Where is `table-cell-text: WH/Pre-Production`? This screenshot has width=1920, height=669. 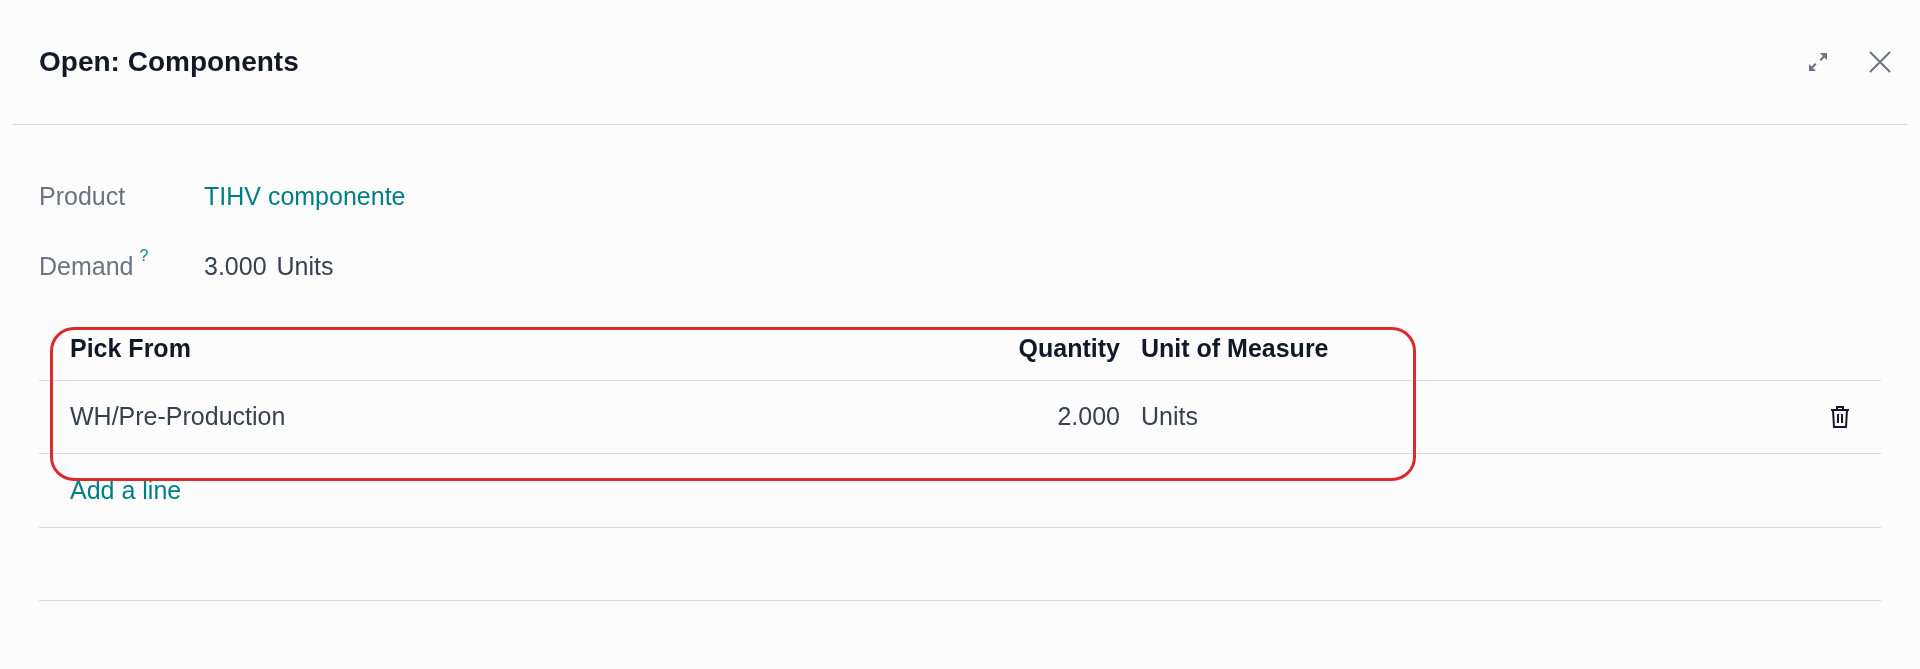
table-cell-text: WH/Pre-Production is located at coordinates (178, 417).